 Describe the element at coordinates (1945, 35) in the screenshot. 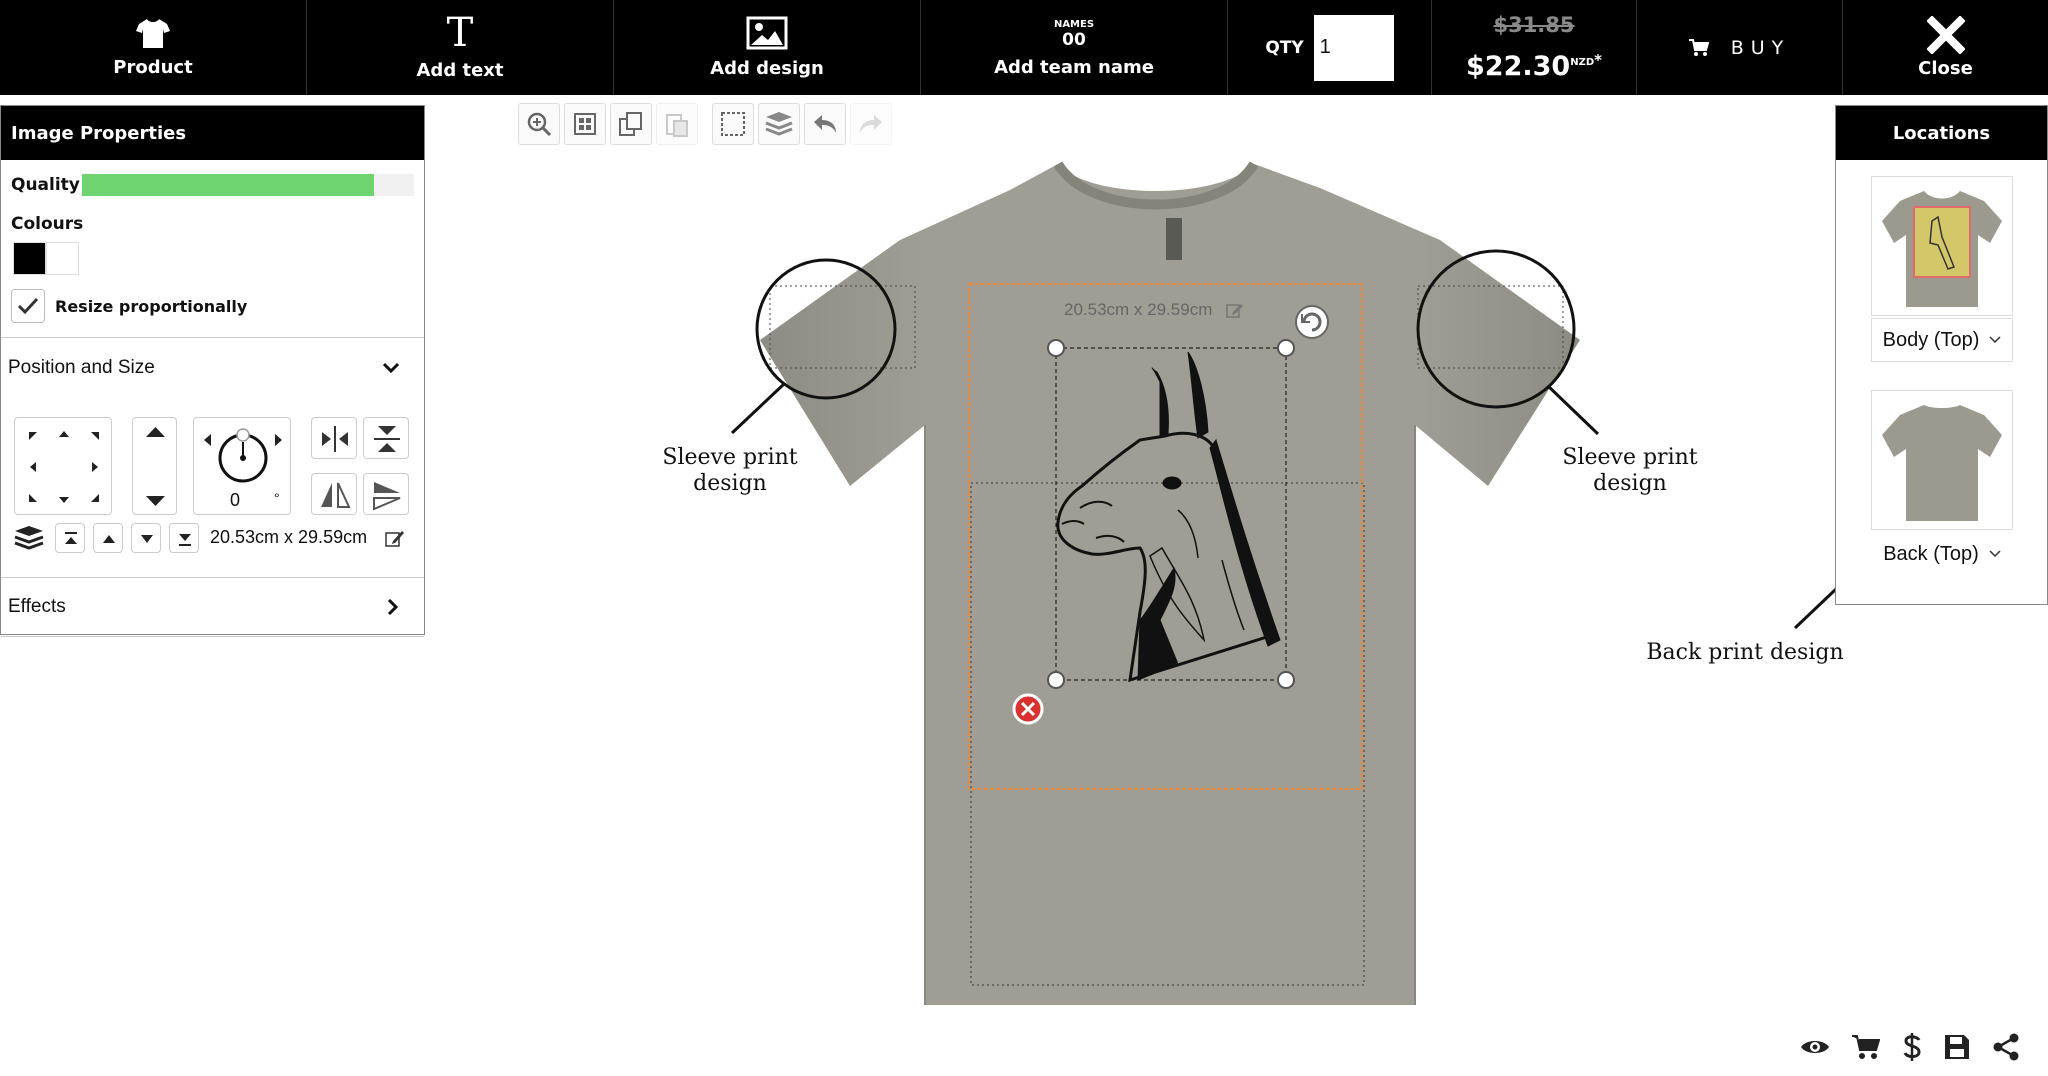

I see `close-icon` at that location.